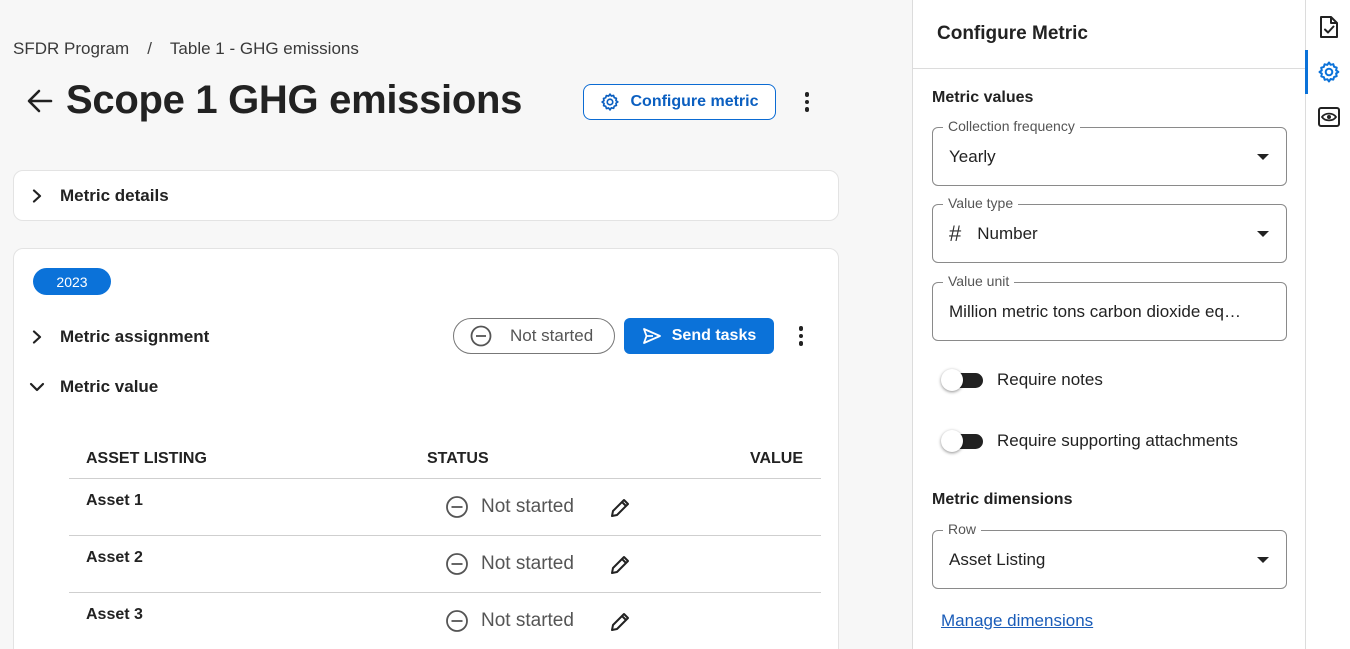 This screenshot has height=649, width=1350. What do you see at coordinates (1109, 152) in the screenshot?
I see `collection-frequency-select: Collection frequency Yearly` at bounding box center [1109, 152].